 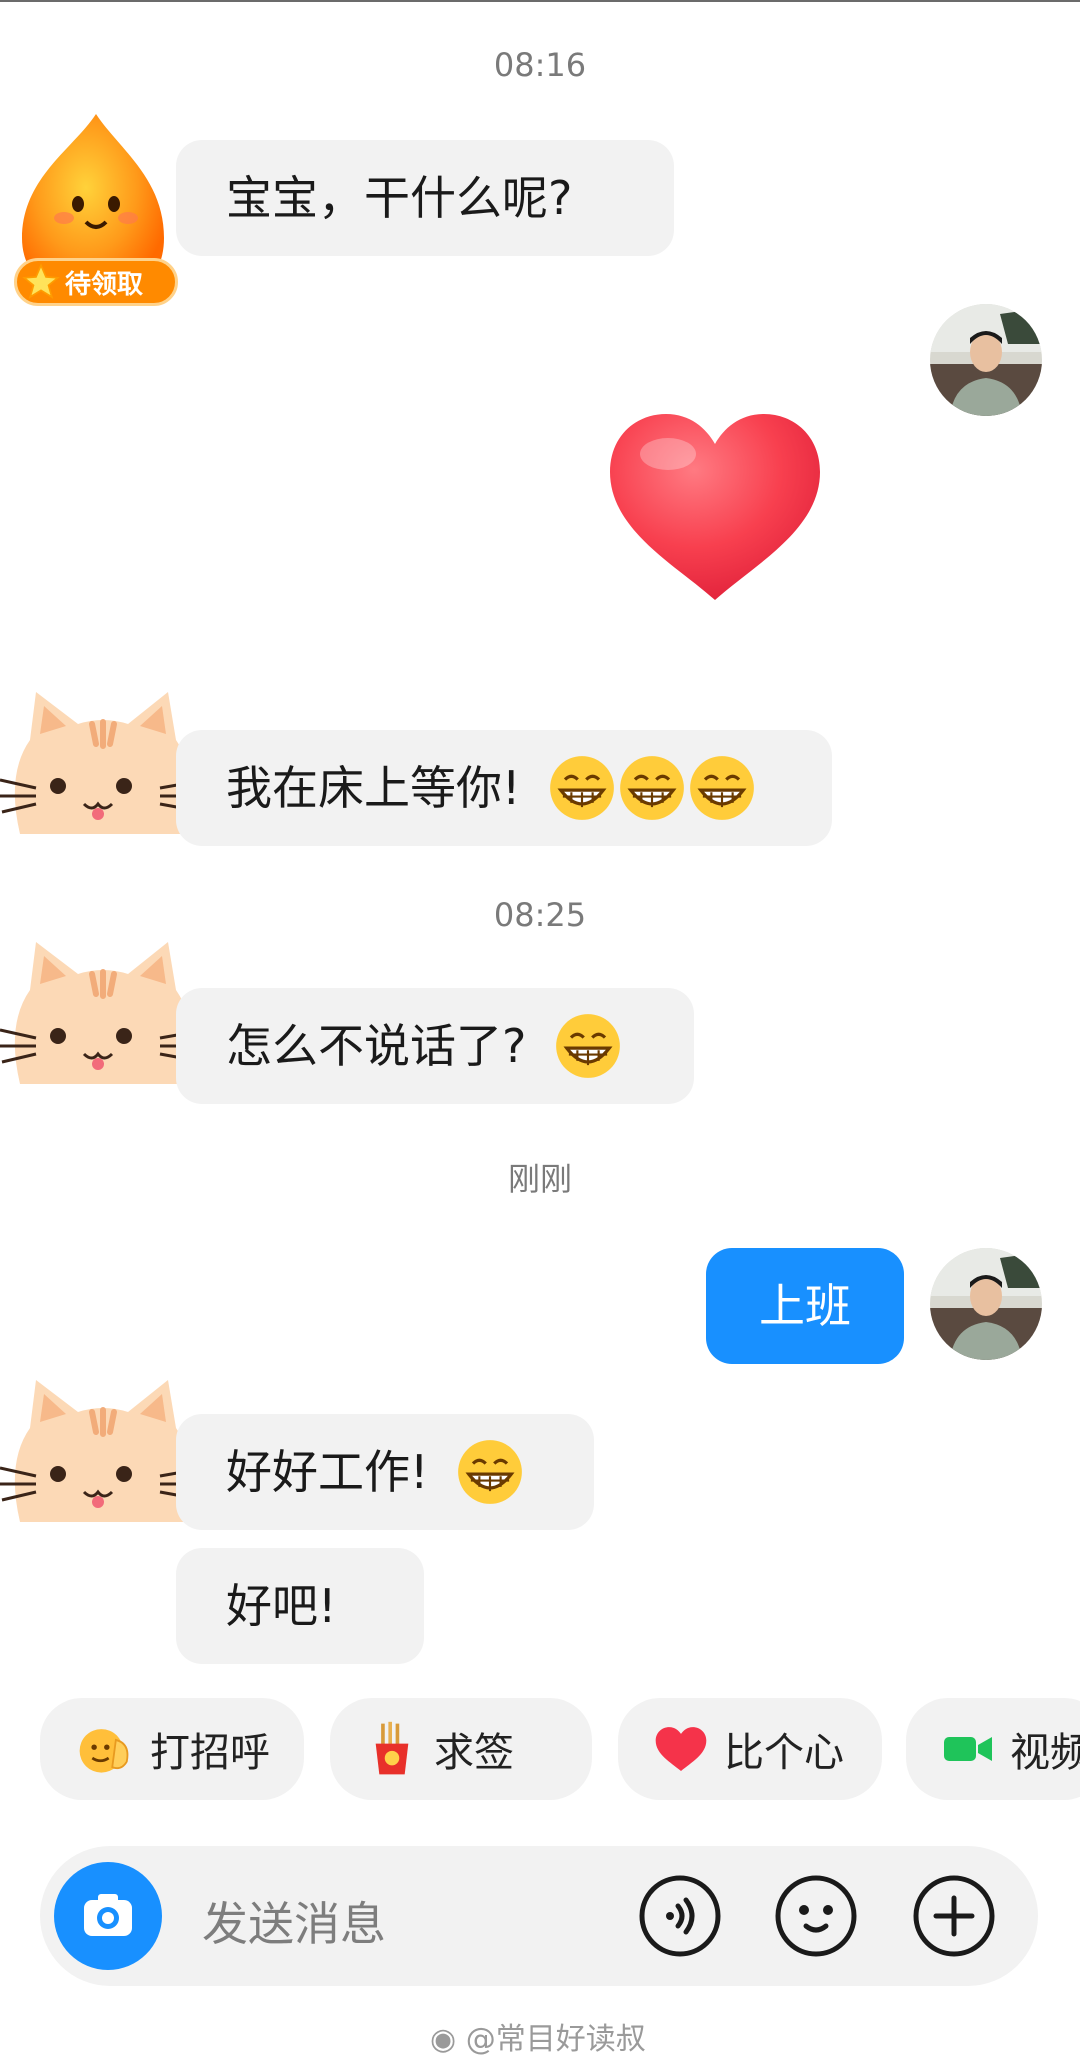 What do you see at coordinates (392, 1748) in the screenshot?
I see `fortune-sticks-icon` at bounding box center [392, 1748].